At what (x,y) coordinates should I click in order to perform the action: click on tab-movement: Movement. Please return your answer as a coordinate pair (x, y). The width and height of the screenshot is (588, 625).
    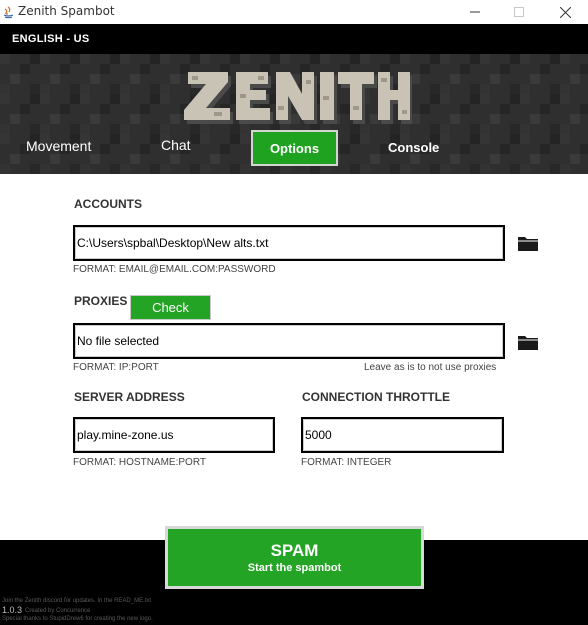
    Looking at the image, I should click on (58, 146).